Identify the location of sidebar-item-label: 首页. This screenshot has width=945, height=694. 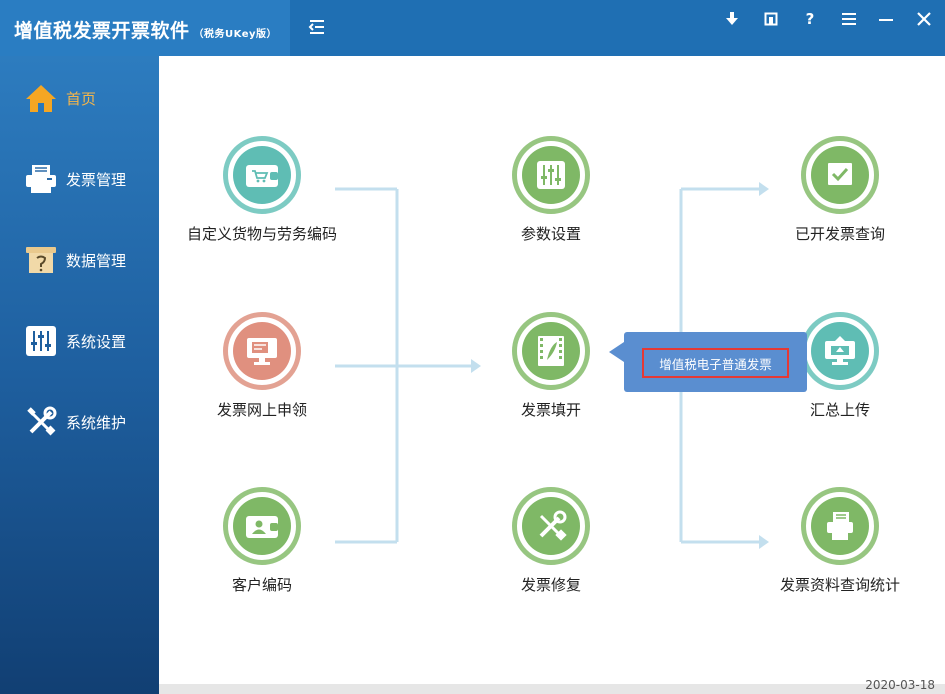
(81, 98).